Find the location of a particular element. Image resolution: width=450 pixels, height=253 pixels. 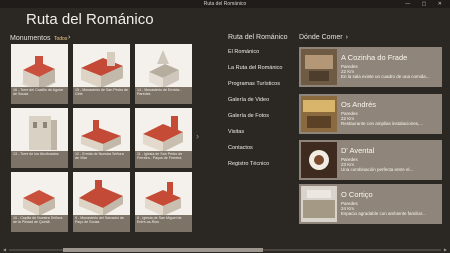

menu-item-galeria-video: Galería de Video is located at coordinates (259, 104).